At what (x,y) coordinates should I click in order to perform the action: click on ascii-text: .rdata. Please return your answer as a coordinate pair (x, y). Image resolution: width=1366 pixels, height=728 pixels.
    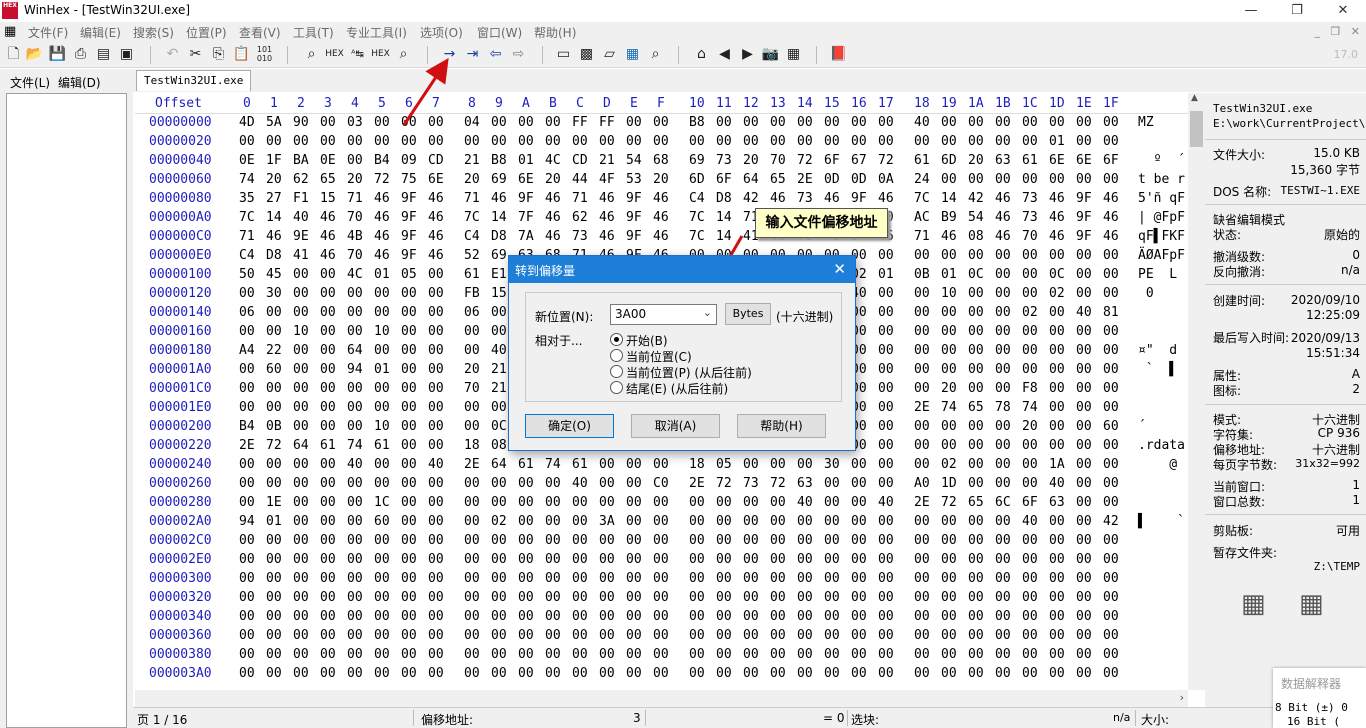
    Looking at the image, I should click on (1161, 445).